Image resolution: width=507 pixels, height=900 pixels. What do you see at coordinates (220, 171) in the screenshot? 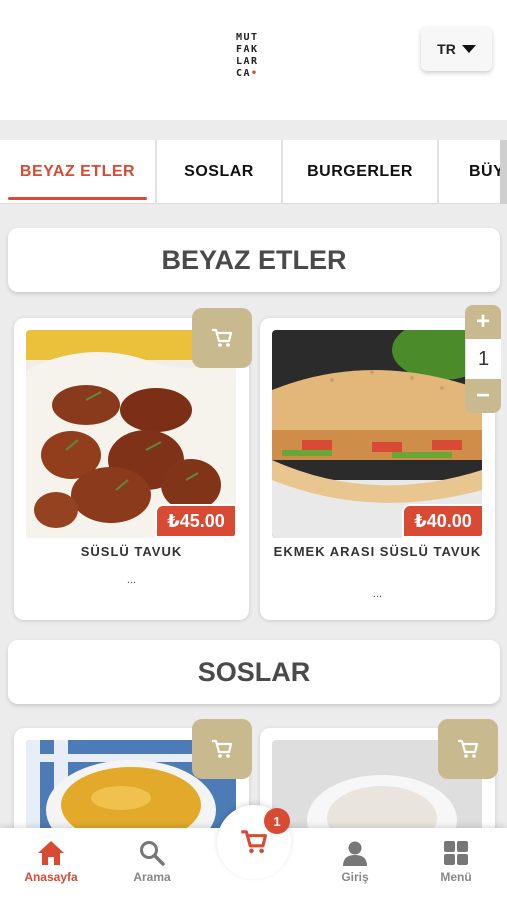
I see `tab-soslar: SOSLAR` at bounding box center [220, 171].